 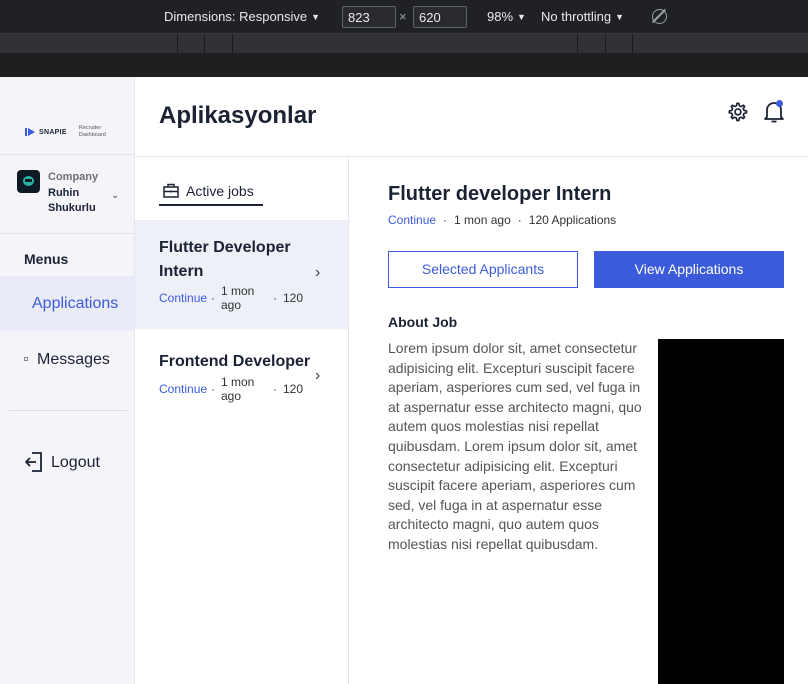 I want to click on detail-title: Flutter developer Intern, so click(x=500, y=194).